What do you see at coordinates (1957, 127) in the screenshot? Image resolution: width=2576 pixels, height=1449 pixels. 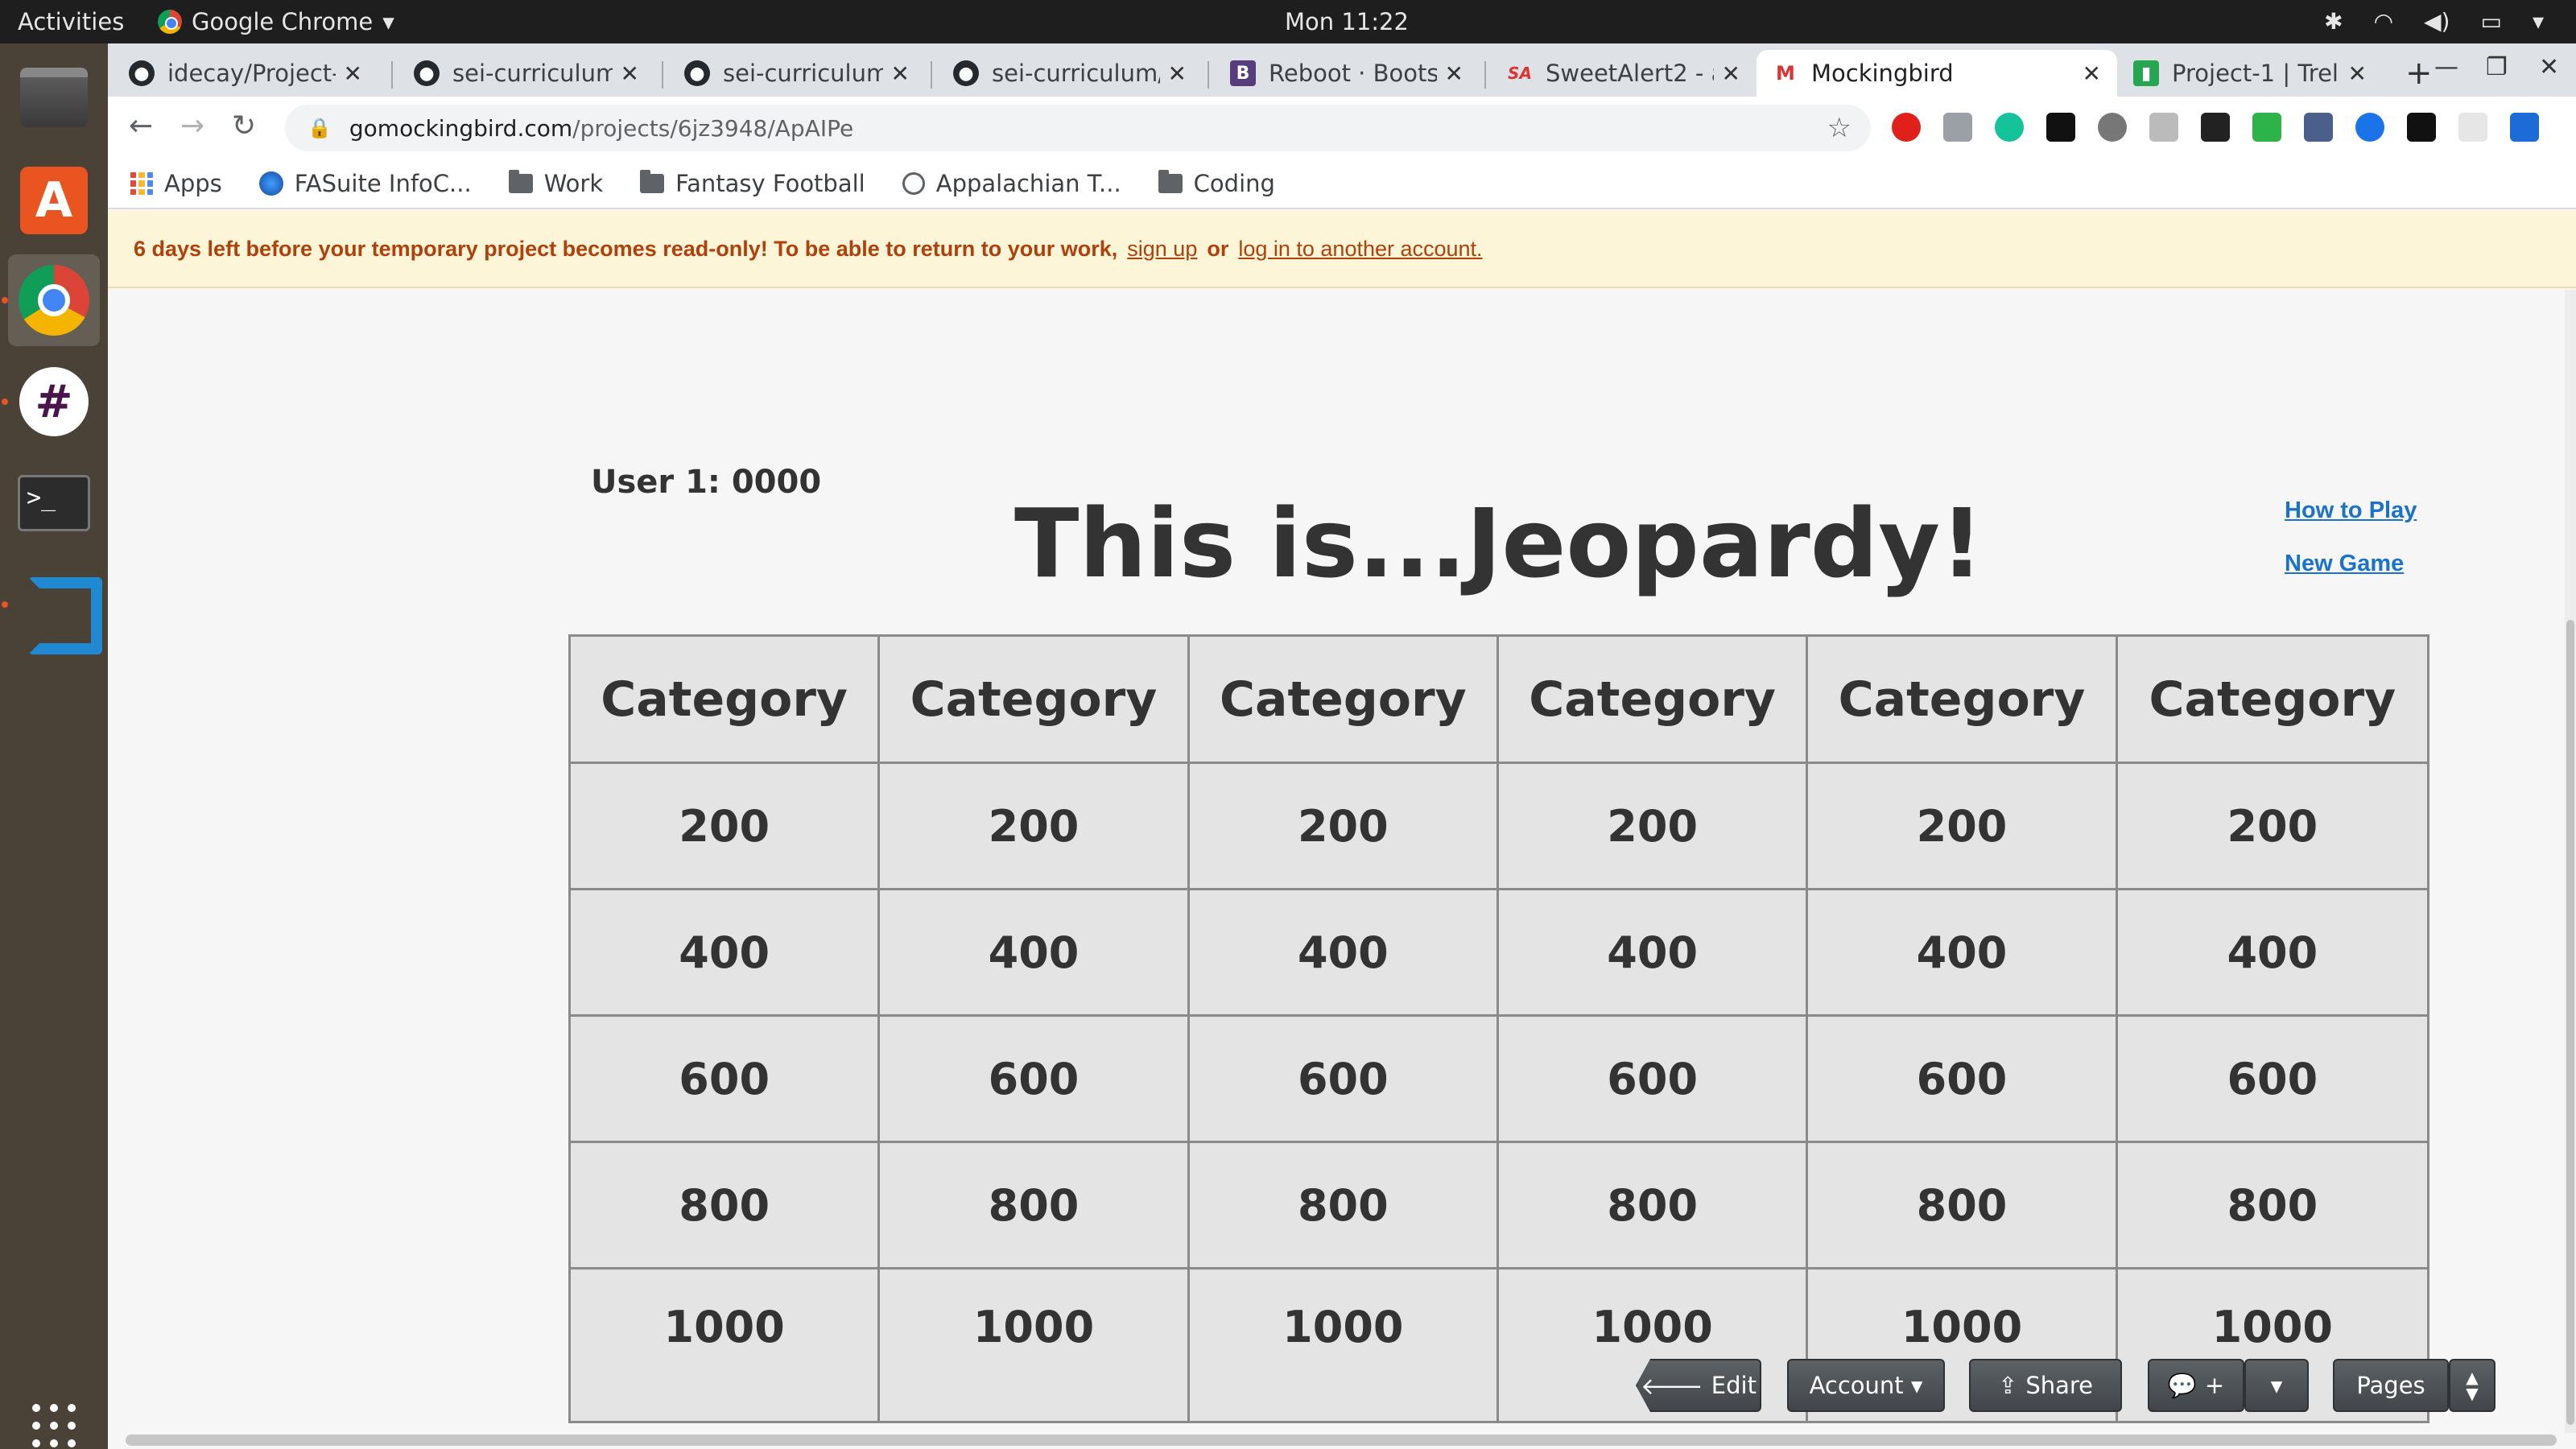 I see `screen-reader-icon` at bounding box center [1957, 127].